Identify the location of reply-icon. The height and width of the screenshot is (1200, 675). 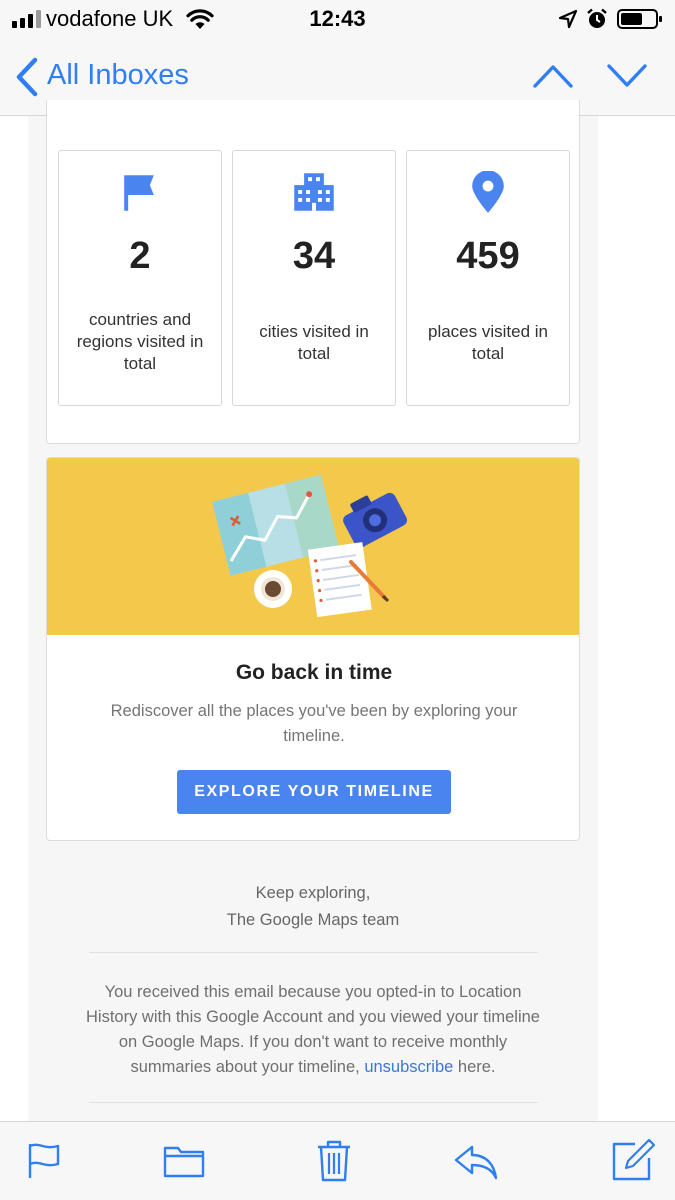
(476, 1160).